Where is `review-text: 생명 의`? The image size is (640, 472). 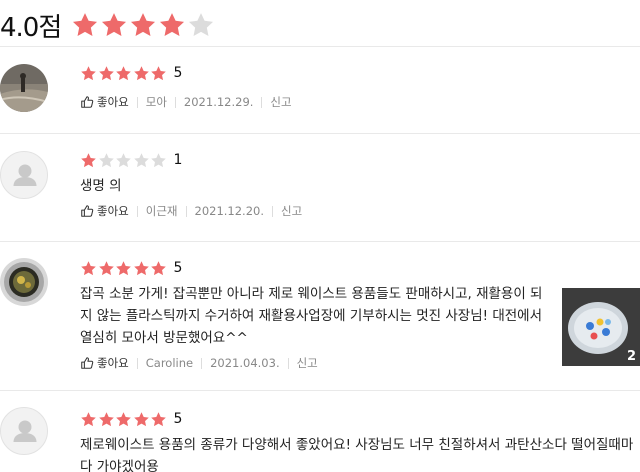 review-text: 생명 의 is located at coordinates (101, 186).